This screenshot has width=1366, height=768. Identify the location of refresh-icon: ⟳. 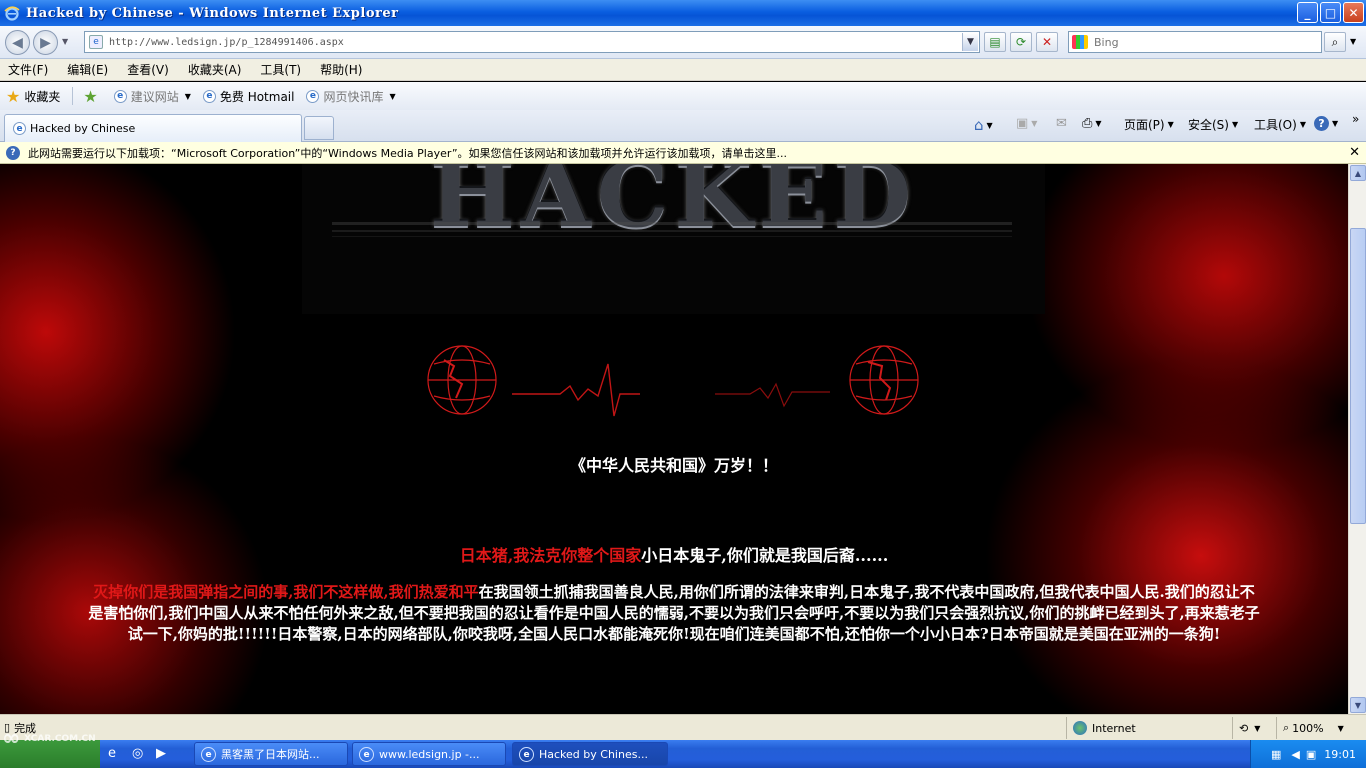
(1021, 42).